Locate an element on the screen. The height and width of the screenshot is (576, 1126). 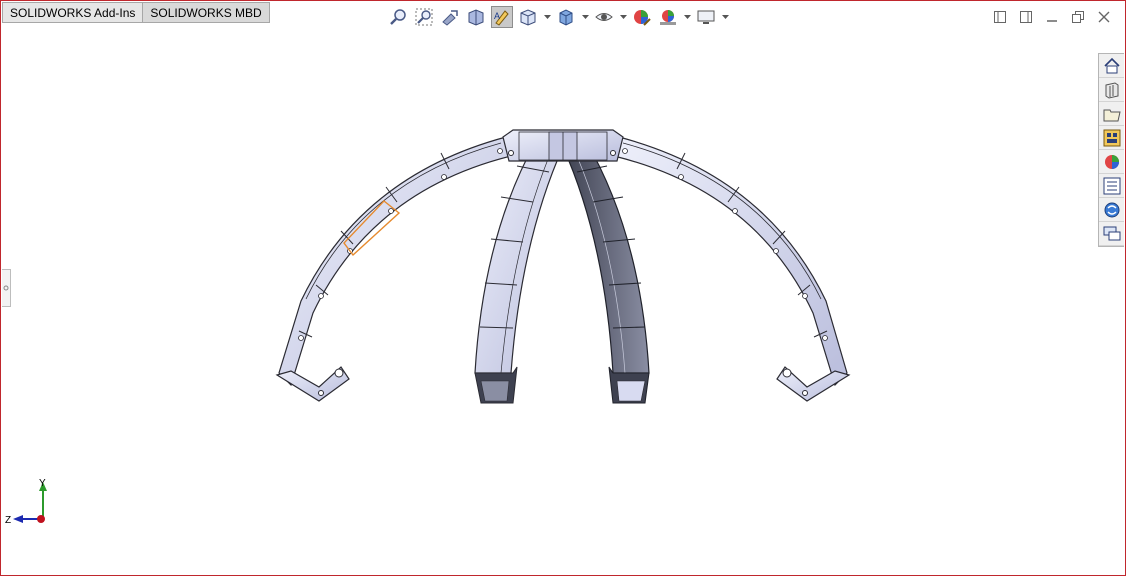
hide-show-items-dropdown is located at coordinates (623, 17).